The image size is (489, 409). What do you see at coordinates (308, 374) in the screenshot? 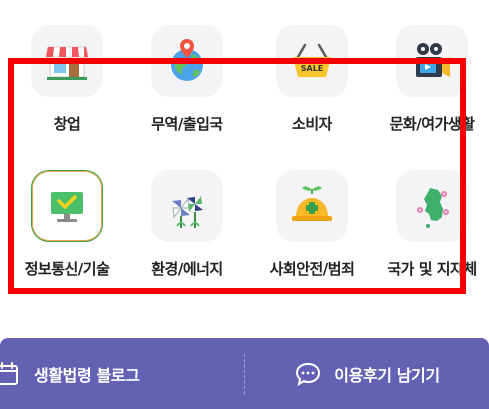
I see `chat-bubble-icon` at bounding box center [308, 374].